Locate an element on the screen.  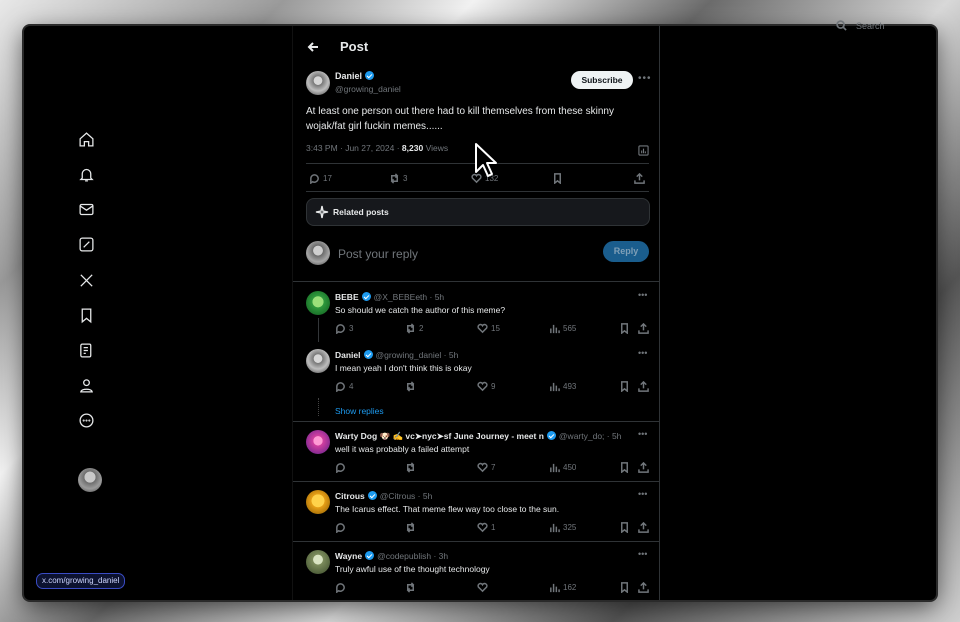
page-title: Post is located at coordinates (354, 46).